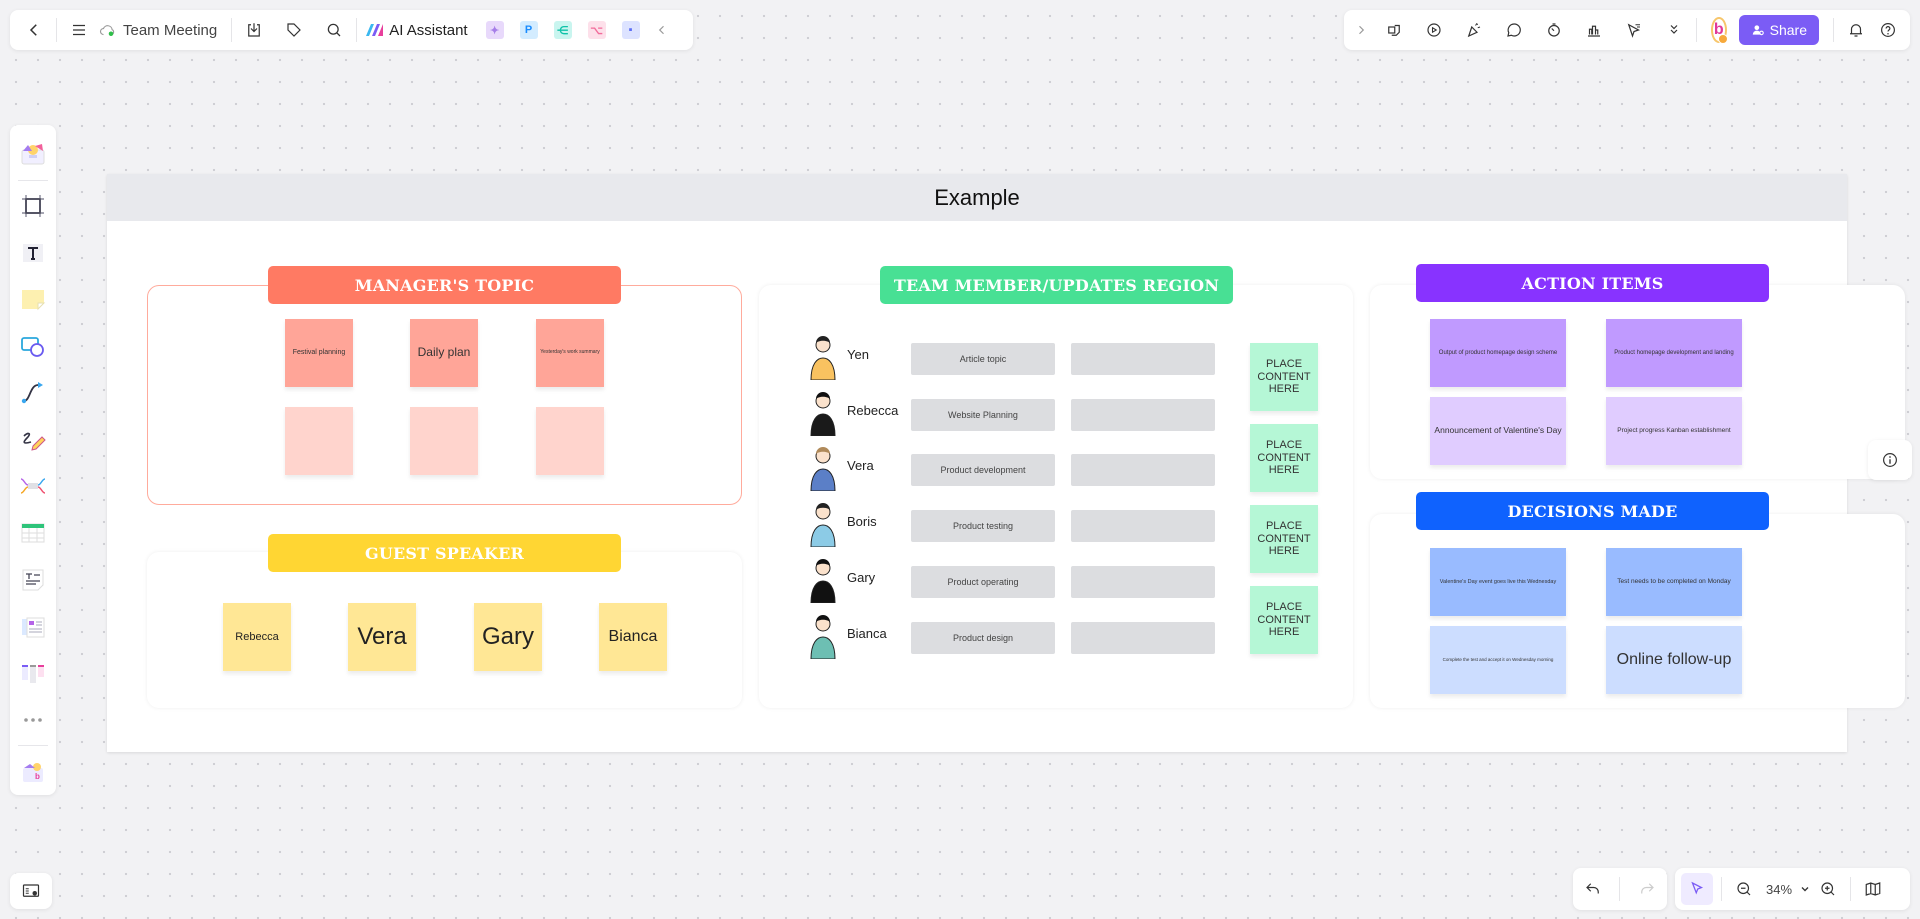 The image size is (1920, 919). Describe the element at coordinates (983, 359) in the screenshot. I see `member-topic-box: Article topic` at that location.